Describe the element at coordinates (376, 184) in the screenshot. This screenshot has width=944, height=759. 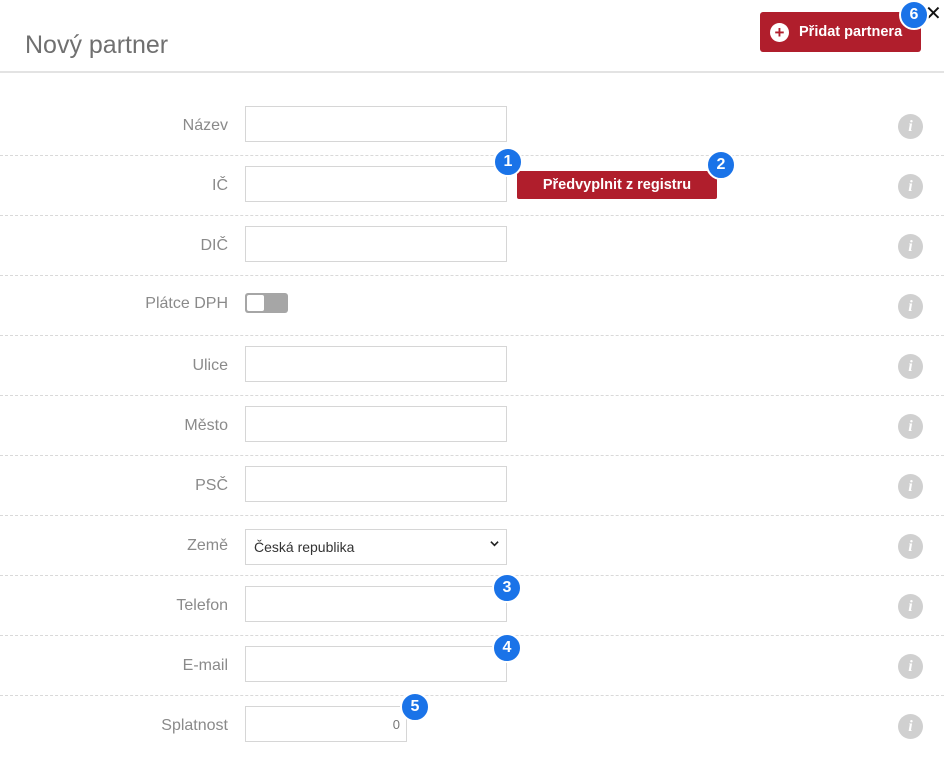
I see `ic-input` at that location.